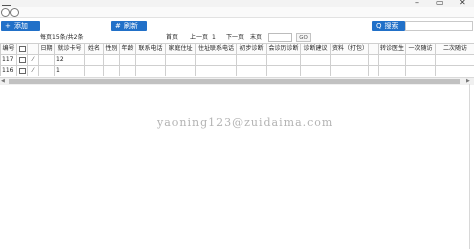 The height and width of the screenshot is (249, 474). Describe the element at coordinates (439, 26) in the screenshot. I see `search-input` at that location.